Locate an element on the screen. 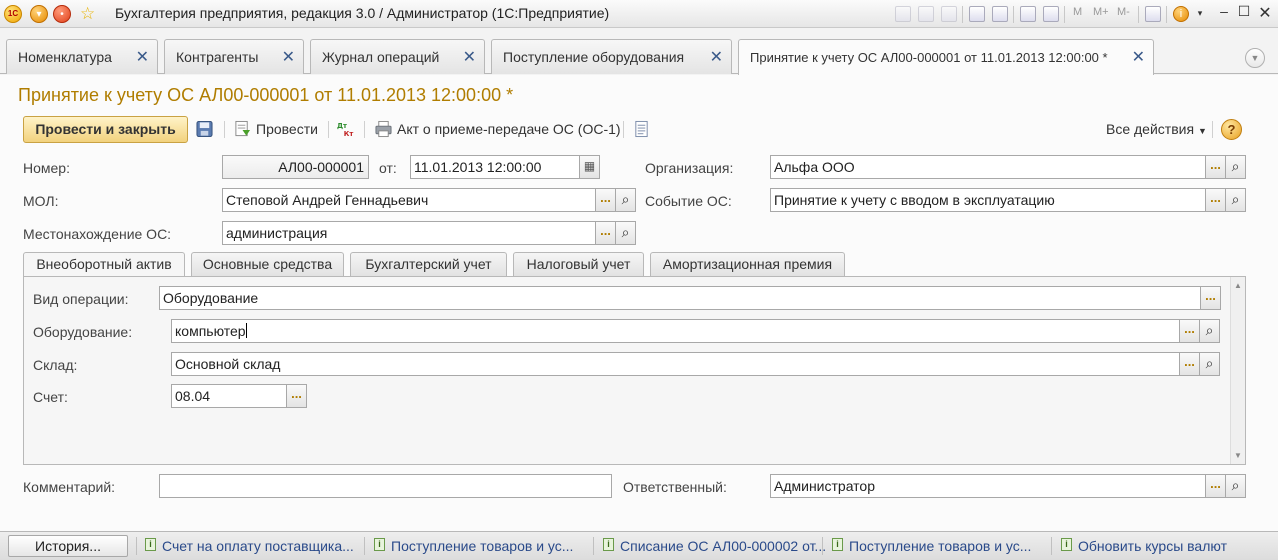 This screenshot has width=1278, height=560. tab-operations-journal: Журнал операций ✕ is located at coordinates (397, 56).